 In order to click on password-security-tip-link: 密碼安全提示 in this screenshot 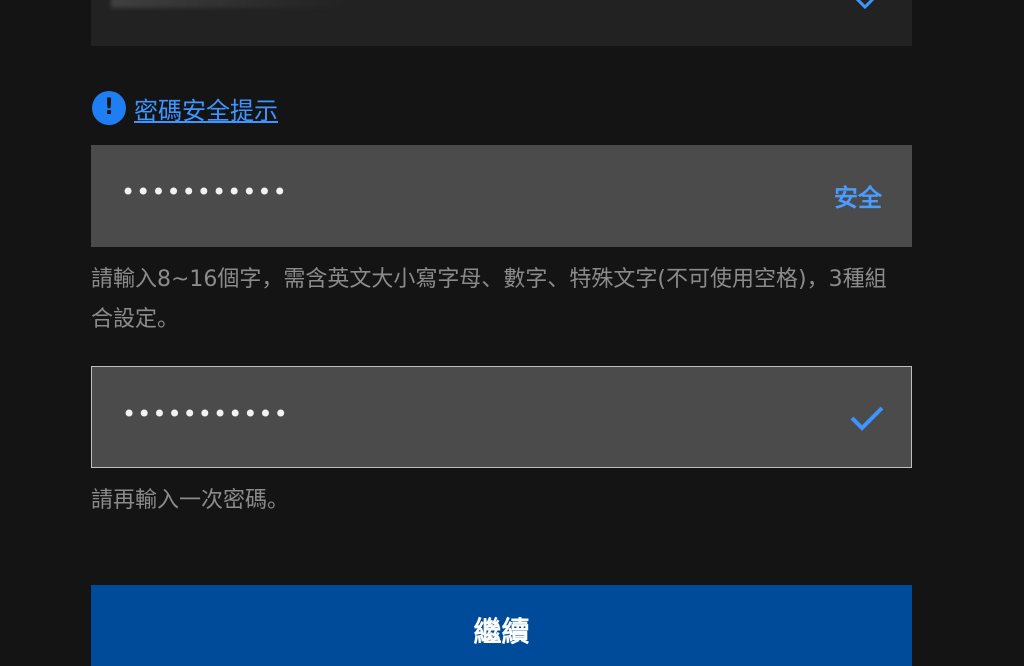, I will do `click(206, 108)`.